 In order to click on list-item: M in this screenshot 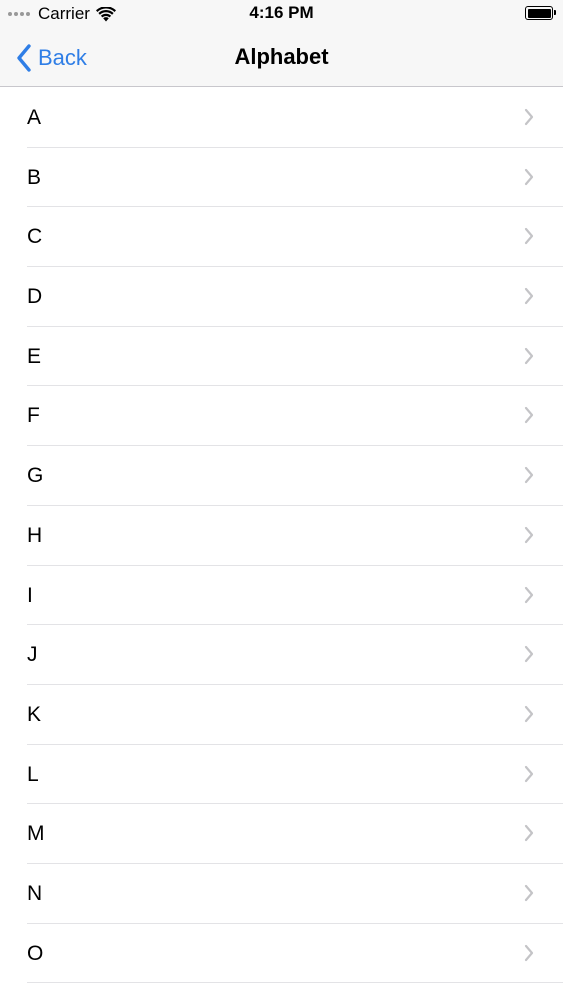, I will do `click(281, 834)`.